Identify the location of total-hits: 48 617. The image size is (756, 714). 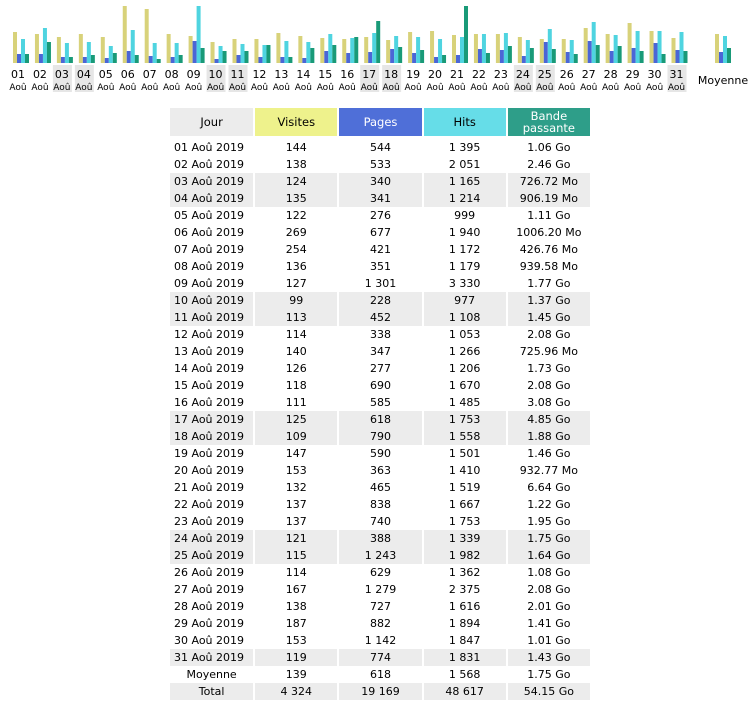
(464, 691).